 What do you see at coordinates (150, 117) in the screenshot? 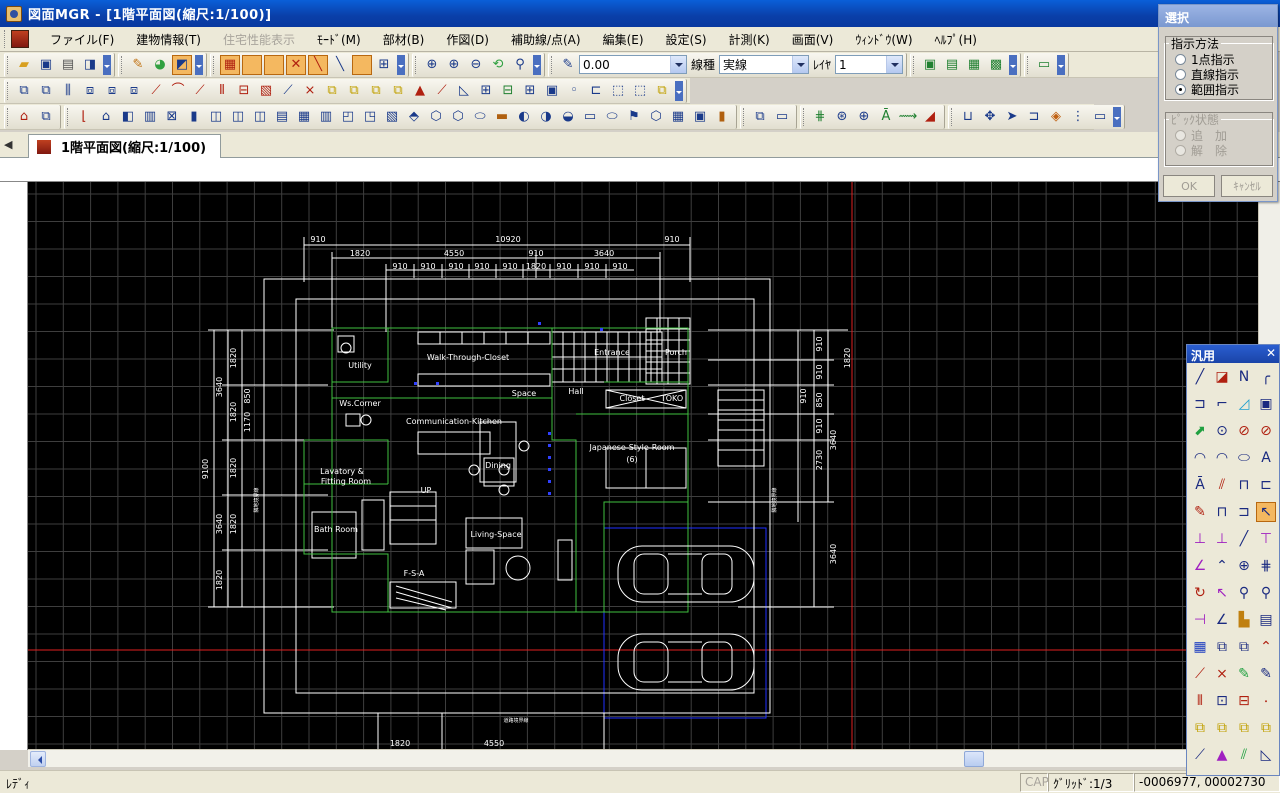
I see `window-part-icon: ▥` at bounding box center [150, 117].